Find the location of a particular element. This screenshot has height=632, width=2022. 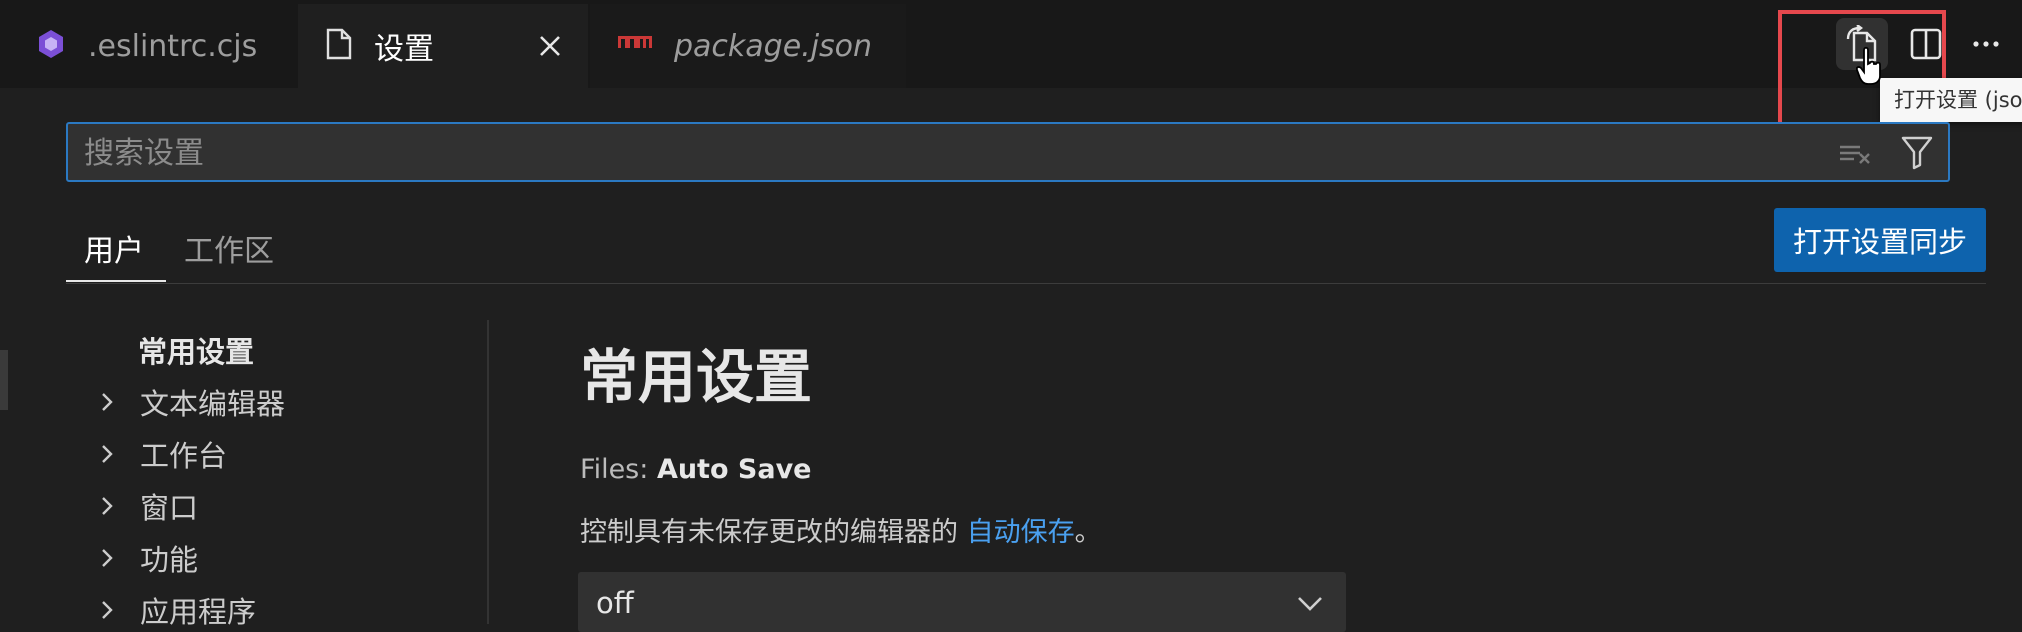

toc-item-window: 窗口 is located at coordinates (147, 506).